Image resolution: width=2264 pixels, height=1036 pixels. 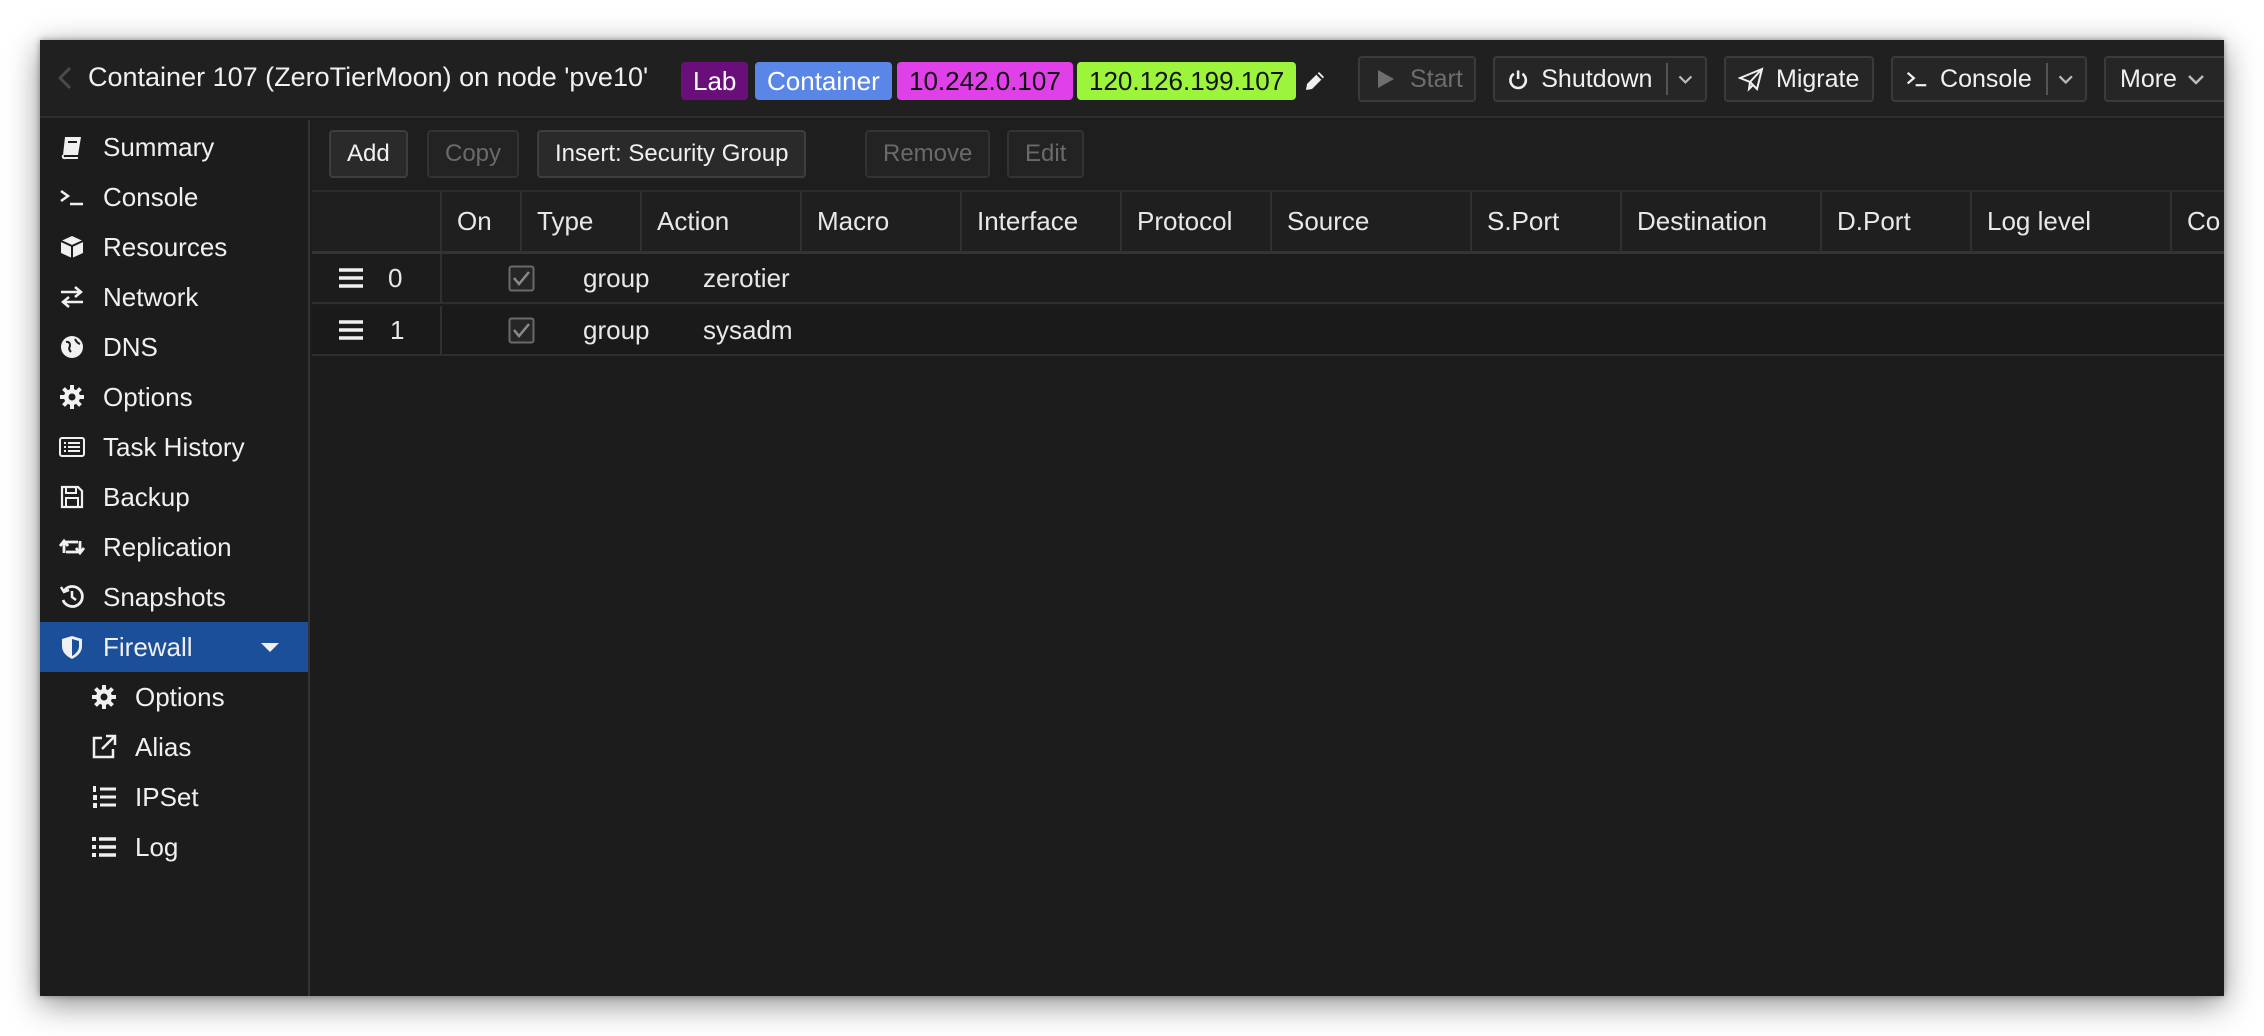 What do you see at coordinates (72, 497) in the screenshot?
I see `floppy-icon` at bounding box center [72, 497].